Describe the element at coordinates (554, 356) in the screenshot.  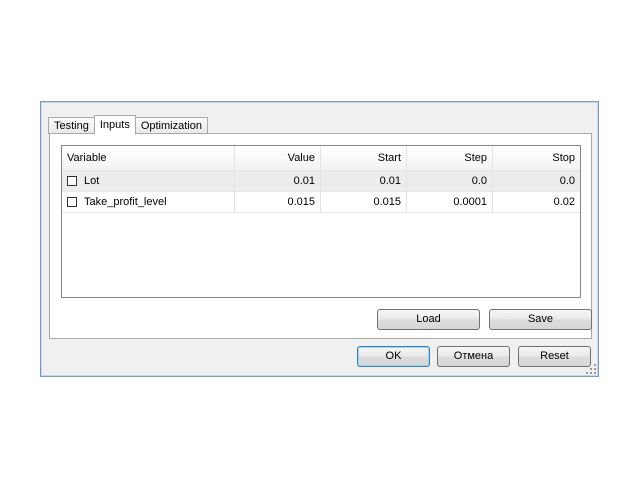
I see `reset-button: Reset` at that location.